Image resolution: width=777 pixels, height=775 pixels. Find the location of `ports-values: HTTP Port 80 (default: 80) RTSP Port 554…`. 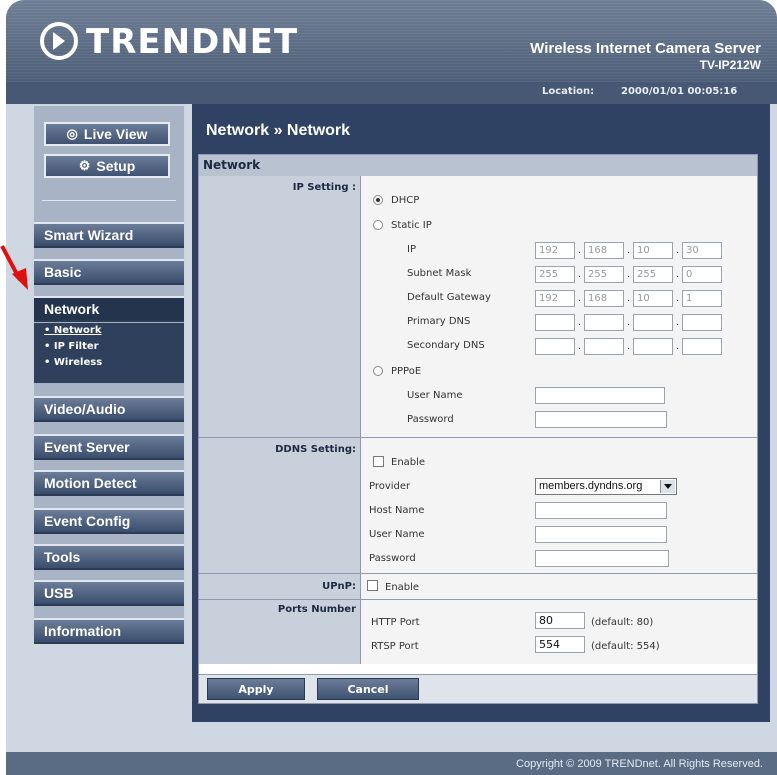

ports-values: HTTP Port 80 (default: 80) RTSP Port 554… is located at coordinates (559, 632).